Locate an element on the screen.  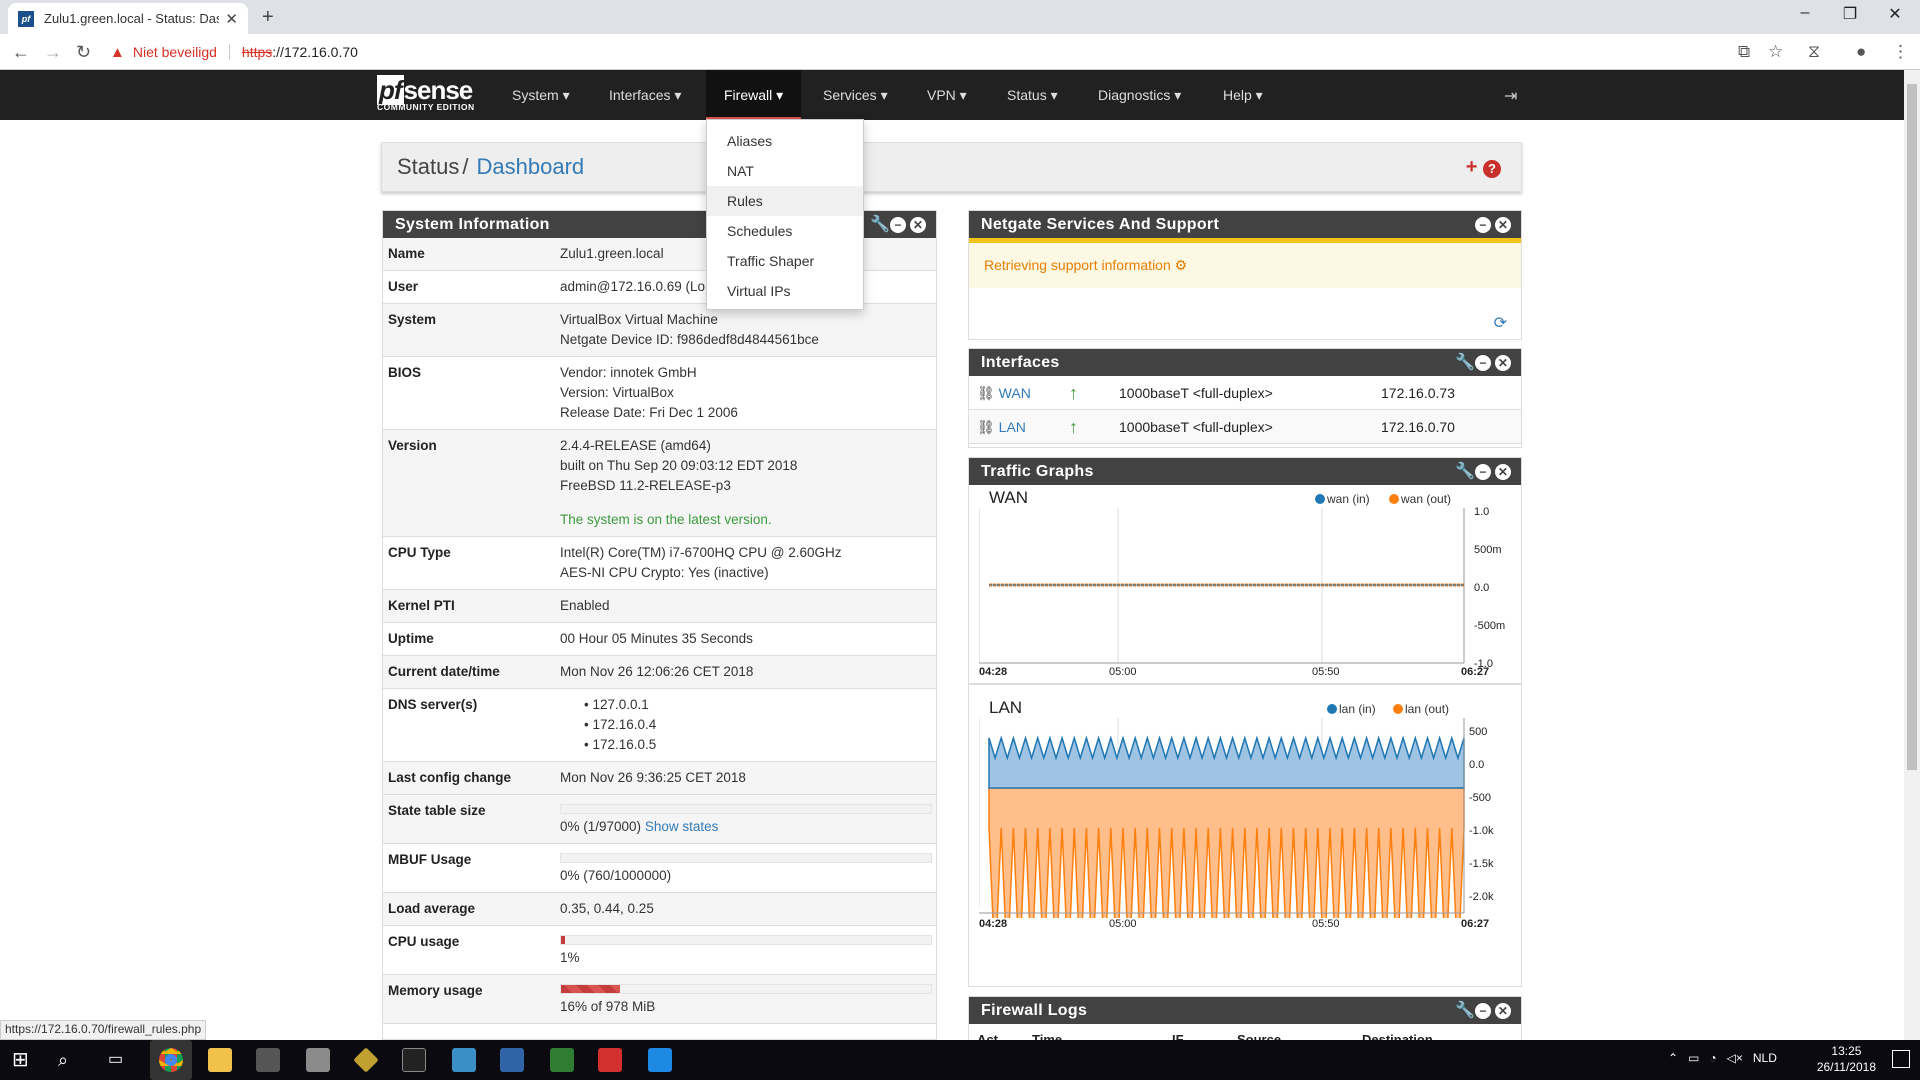
extension-icon: ⧖ is located at coordinates (1814, 52).